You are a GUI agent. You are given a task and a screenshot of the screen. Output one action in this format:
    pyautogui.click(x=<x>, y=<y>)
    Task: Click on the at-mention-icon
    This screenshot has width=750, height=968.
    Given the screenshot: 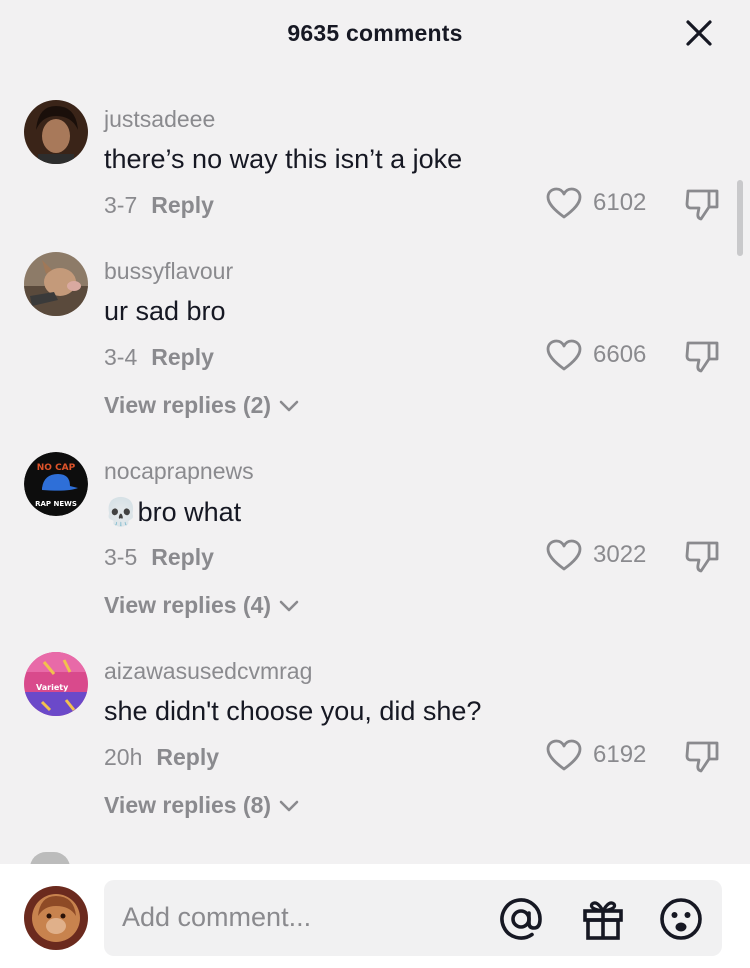 What is the action you would take?
    pyautogui.click(x=521, y=919)
    